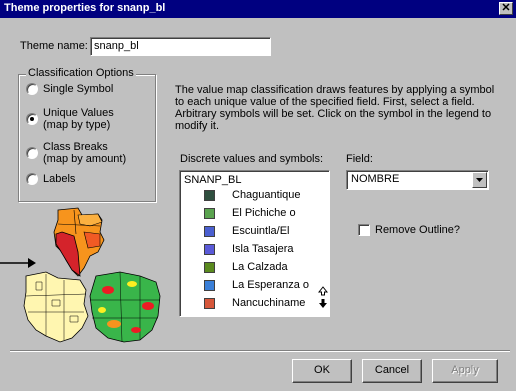  I want to click on listbox-header: SNANP_BL, so click(213, 180).